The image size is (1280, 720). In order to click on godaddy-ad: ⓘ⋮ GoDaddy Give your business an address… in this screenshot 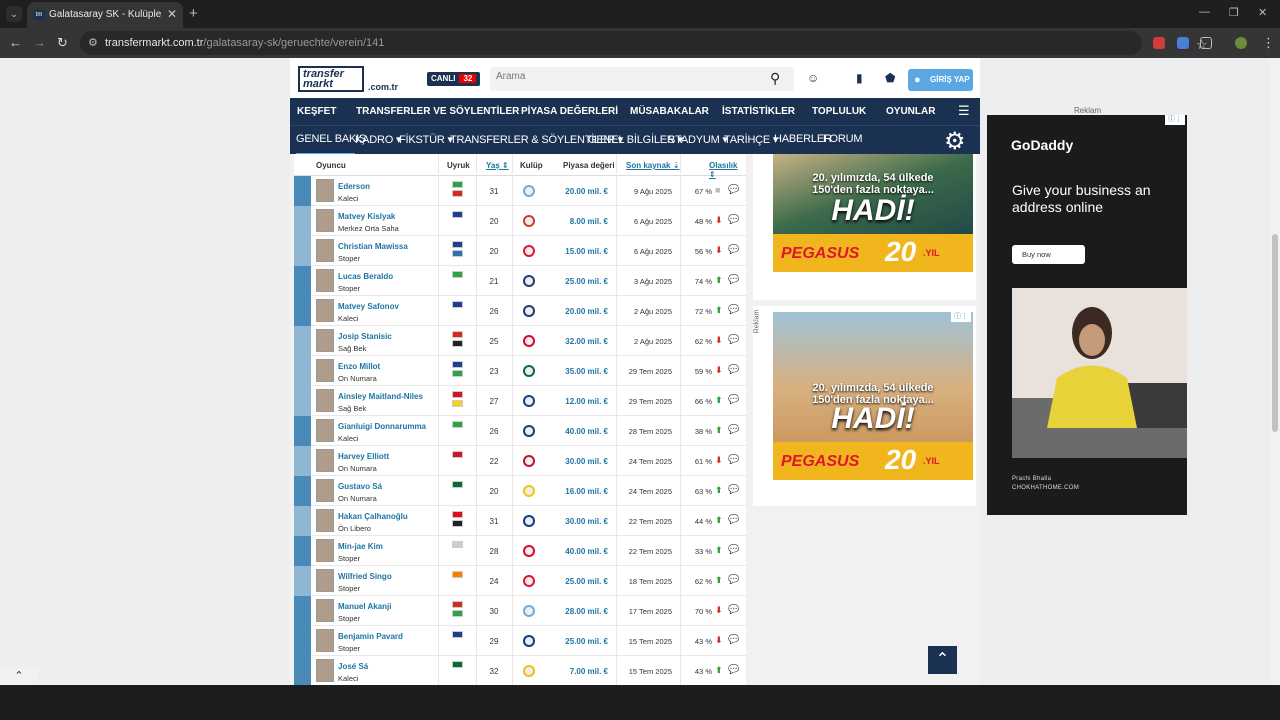, I will do `click(1087, 315)`.